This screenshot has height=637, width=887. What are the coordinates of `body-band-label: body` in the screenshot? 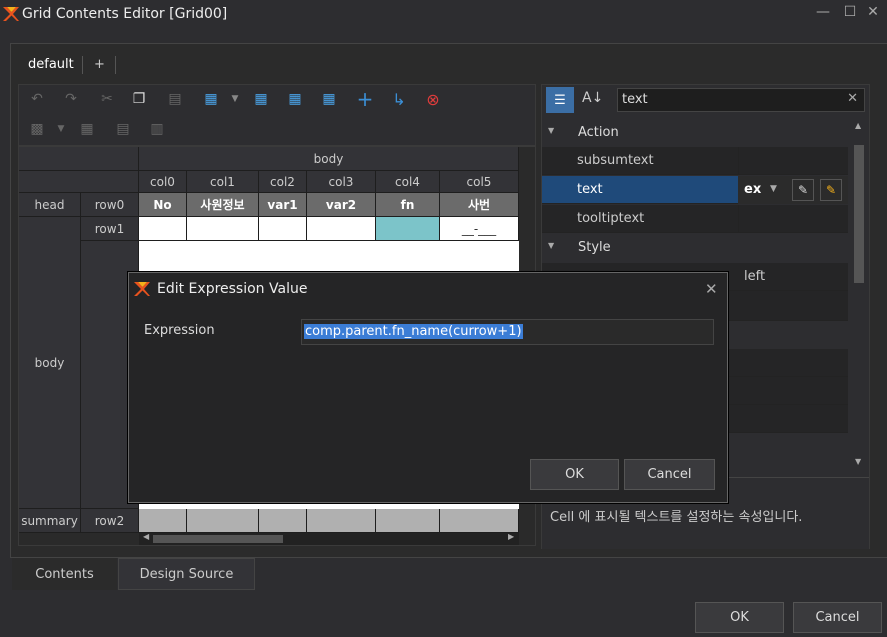 It's located at (50, 363).